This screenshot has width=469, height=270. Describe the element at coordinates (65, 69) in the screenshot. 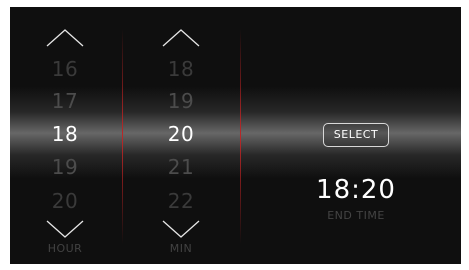

I see `hour-option: 16` at that location.